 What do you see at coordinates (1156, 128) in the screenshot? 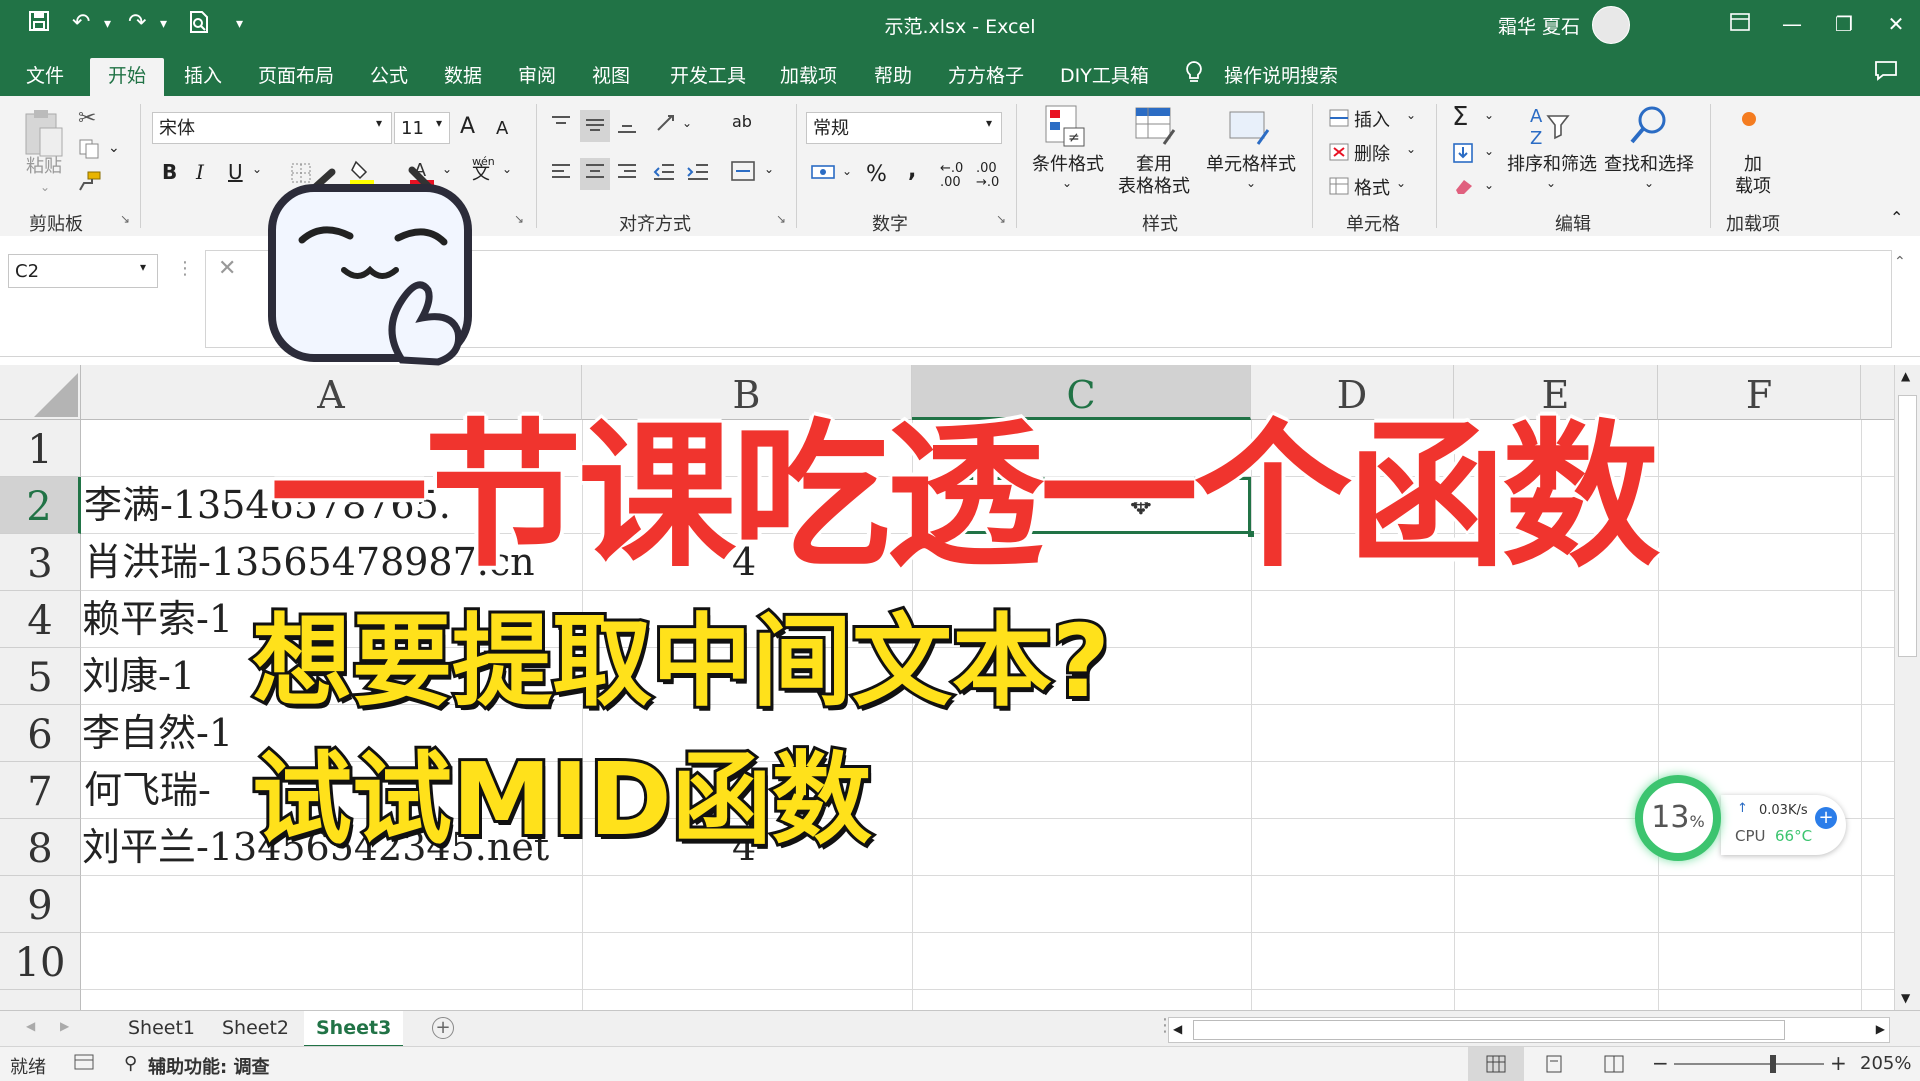
I see `format-as-table-icon` at bounding box center [1156, 128].